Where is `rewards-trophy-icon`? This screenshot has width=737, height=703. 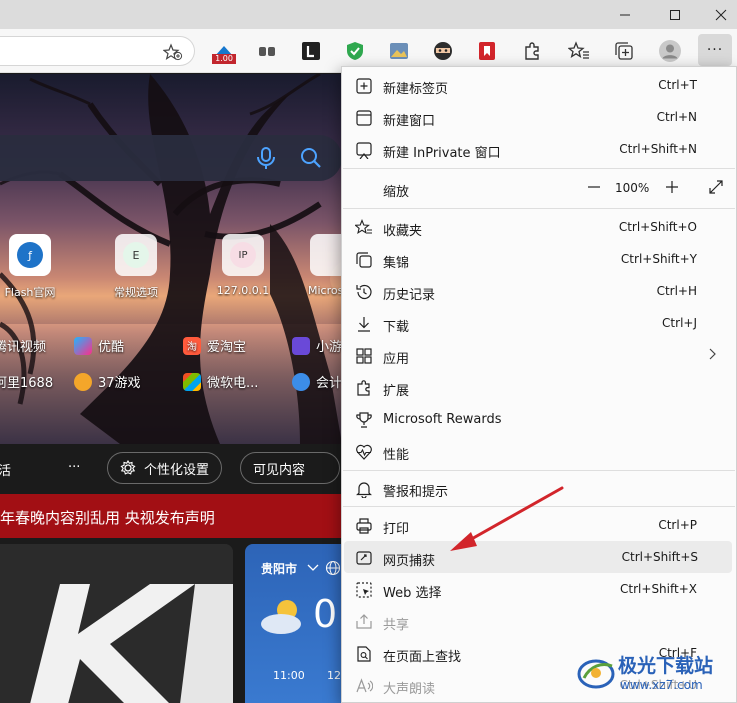
rewards-trophy-icon is located at coordinates (364, 420).